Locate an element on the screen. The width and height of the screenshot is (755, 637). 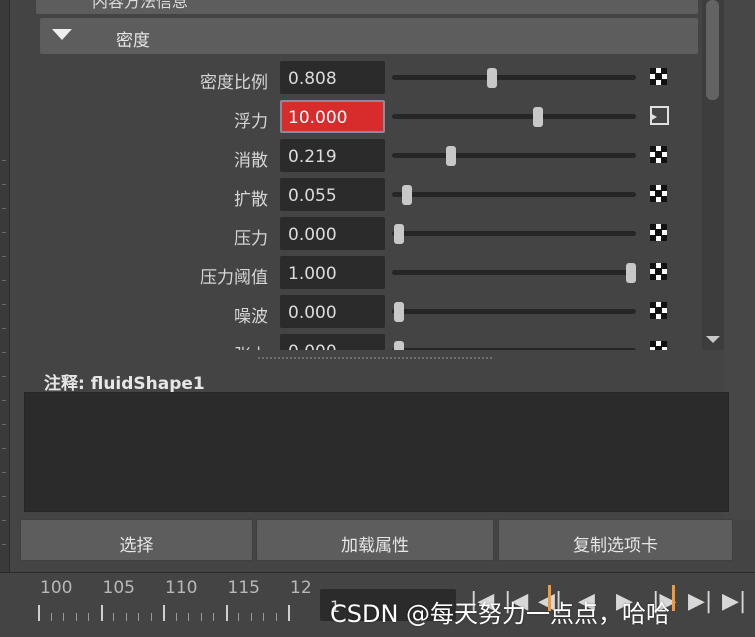
attribute-row: 压力阈值 1.000 is located at coordinates (362, 273).